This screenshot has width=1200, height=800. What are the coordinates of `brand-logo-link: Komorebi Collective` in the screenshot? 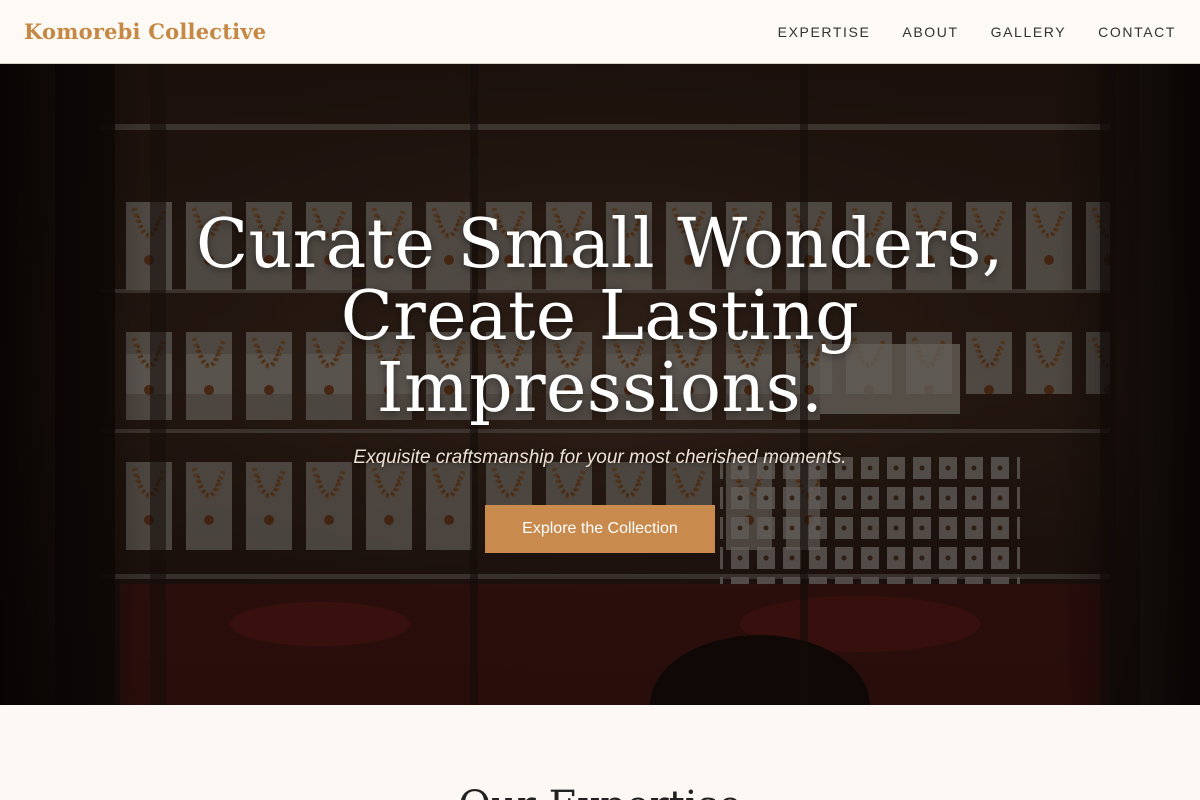 It's located at (145, 31).